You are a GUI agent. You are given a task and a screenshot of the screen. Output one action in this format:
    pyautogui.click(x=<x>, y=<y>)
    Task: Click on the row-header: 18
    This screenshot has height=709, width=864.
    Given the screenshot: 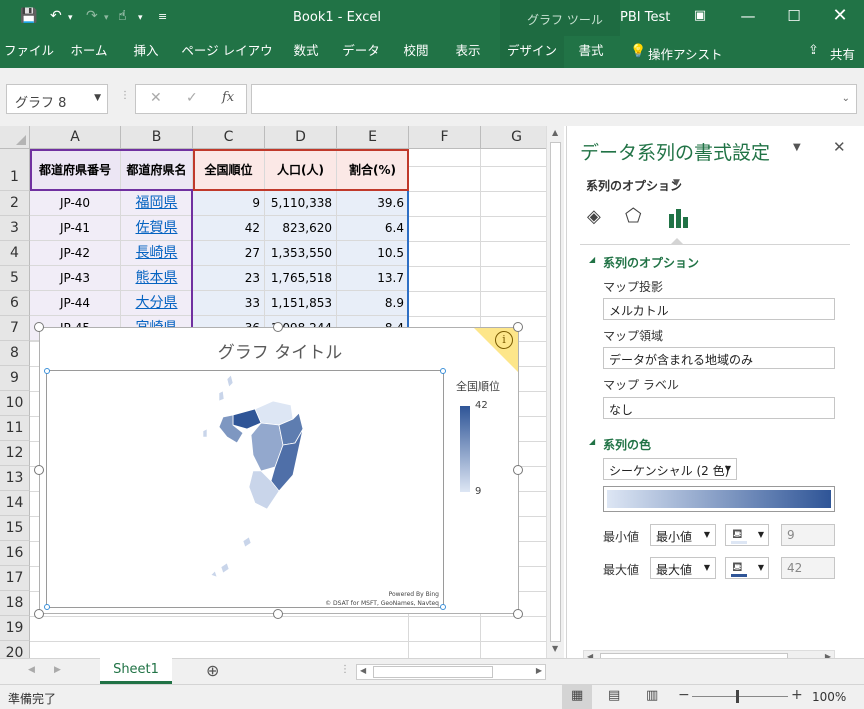 What is the action you would take?
    pyautogui.click(x=15, y=603)
    